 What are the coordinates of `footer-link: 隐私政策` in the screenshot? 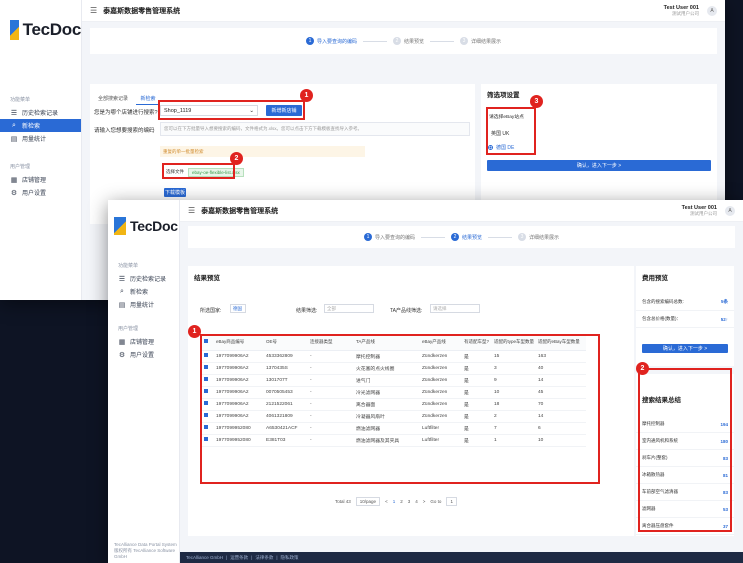 It's located at (290, 558).